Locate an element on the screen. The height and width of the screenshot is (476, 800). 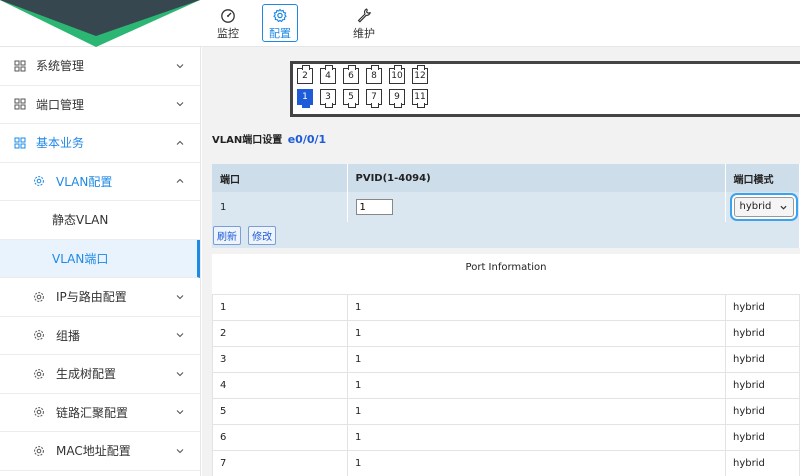
sidebar-item-label: 基本业务 is located at coordinates (60, 143).